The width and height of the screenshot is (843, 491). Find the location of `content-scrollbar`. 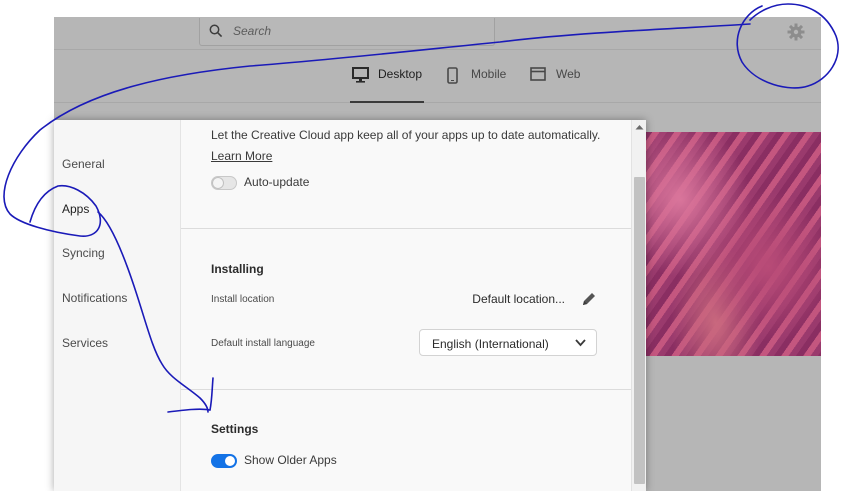

content-scrollbar is located at coordinates (638, 305).